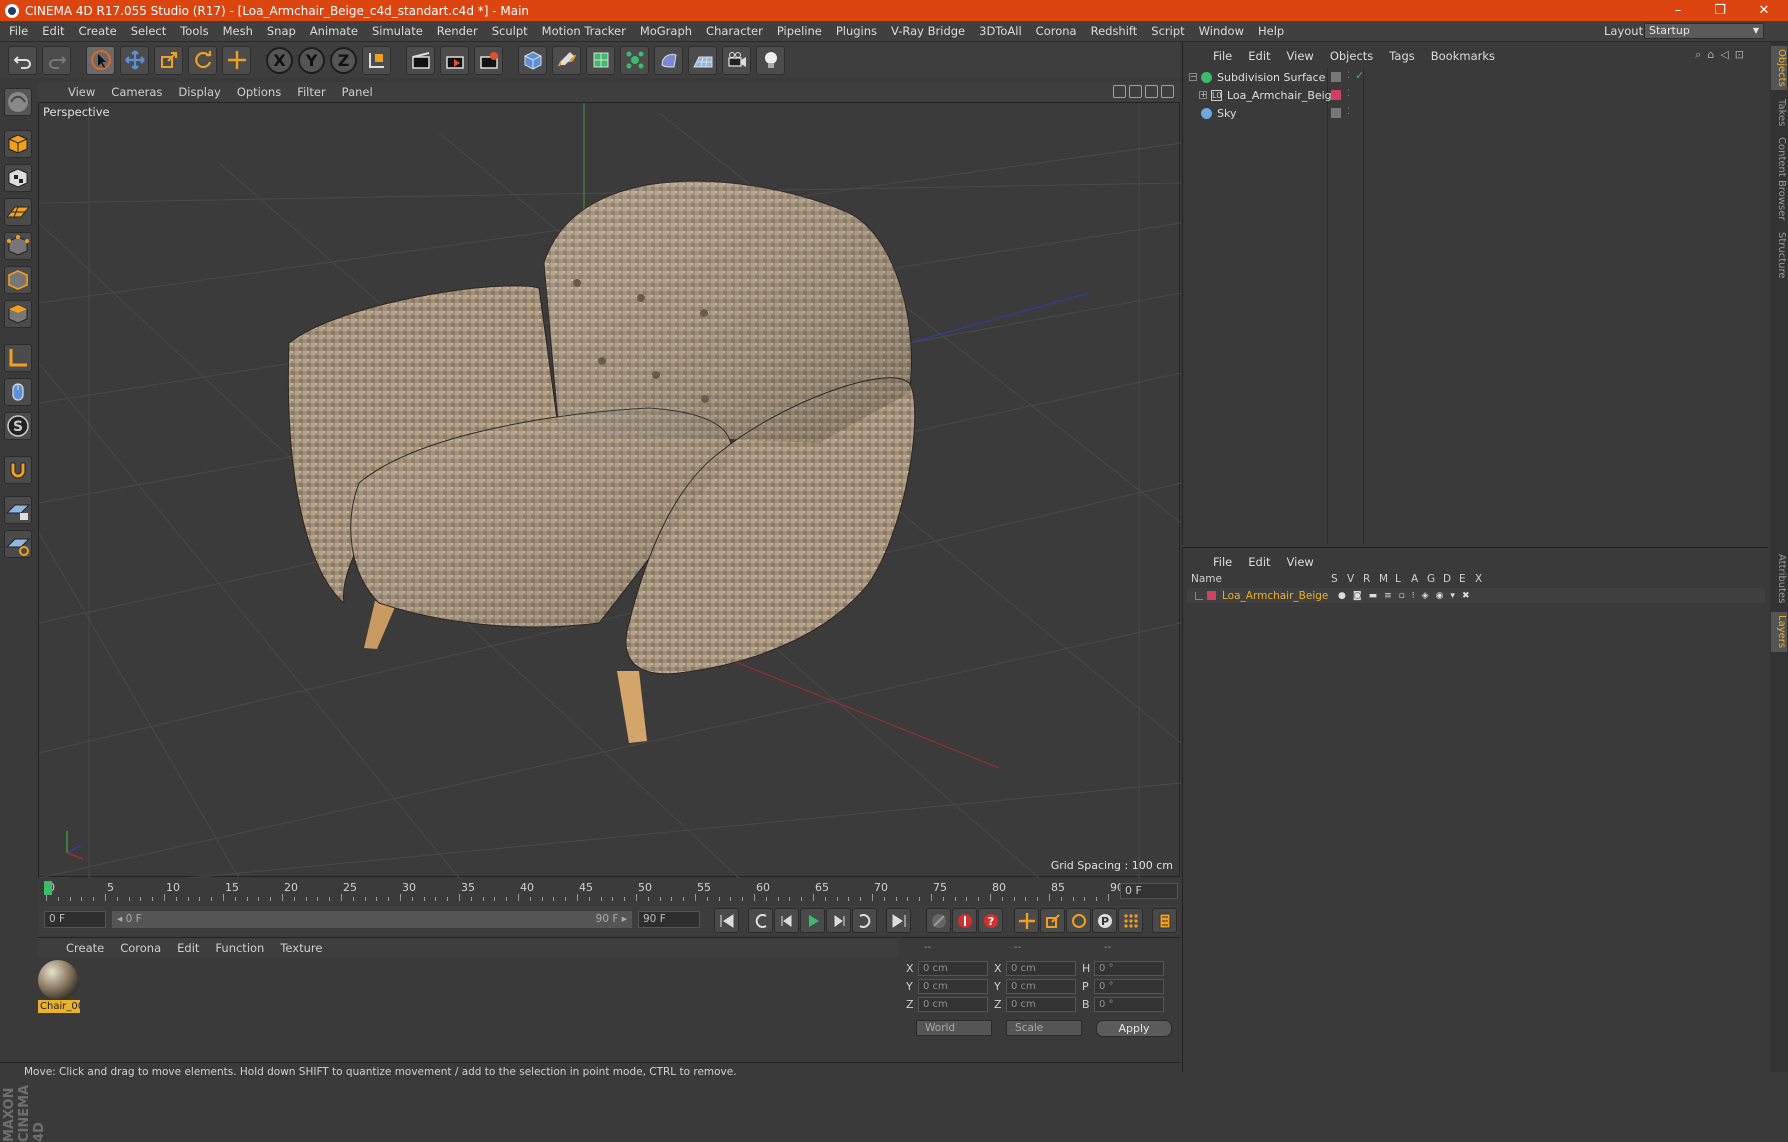  Describe the element at coordinates (18, 212) in the screenshot. I see `workplane-mode-button` at that location.